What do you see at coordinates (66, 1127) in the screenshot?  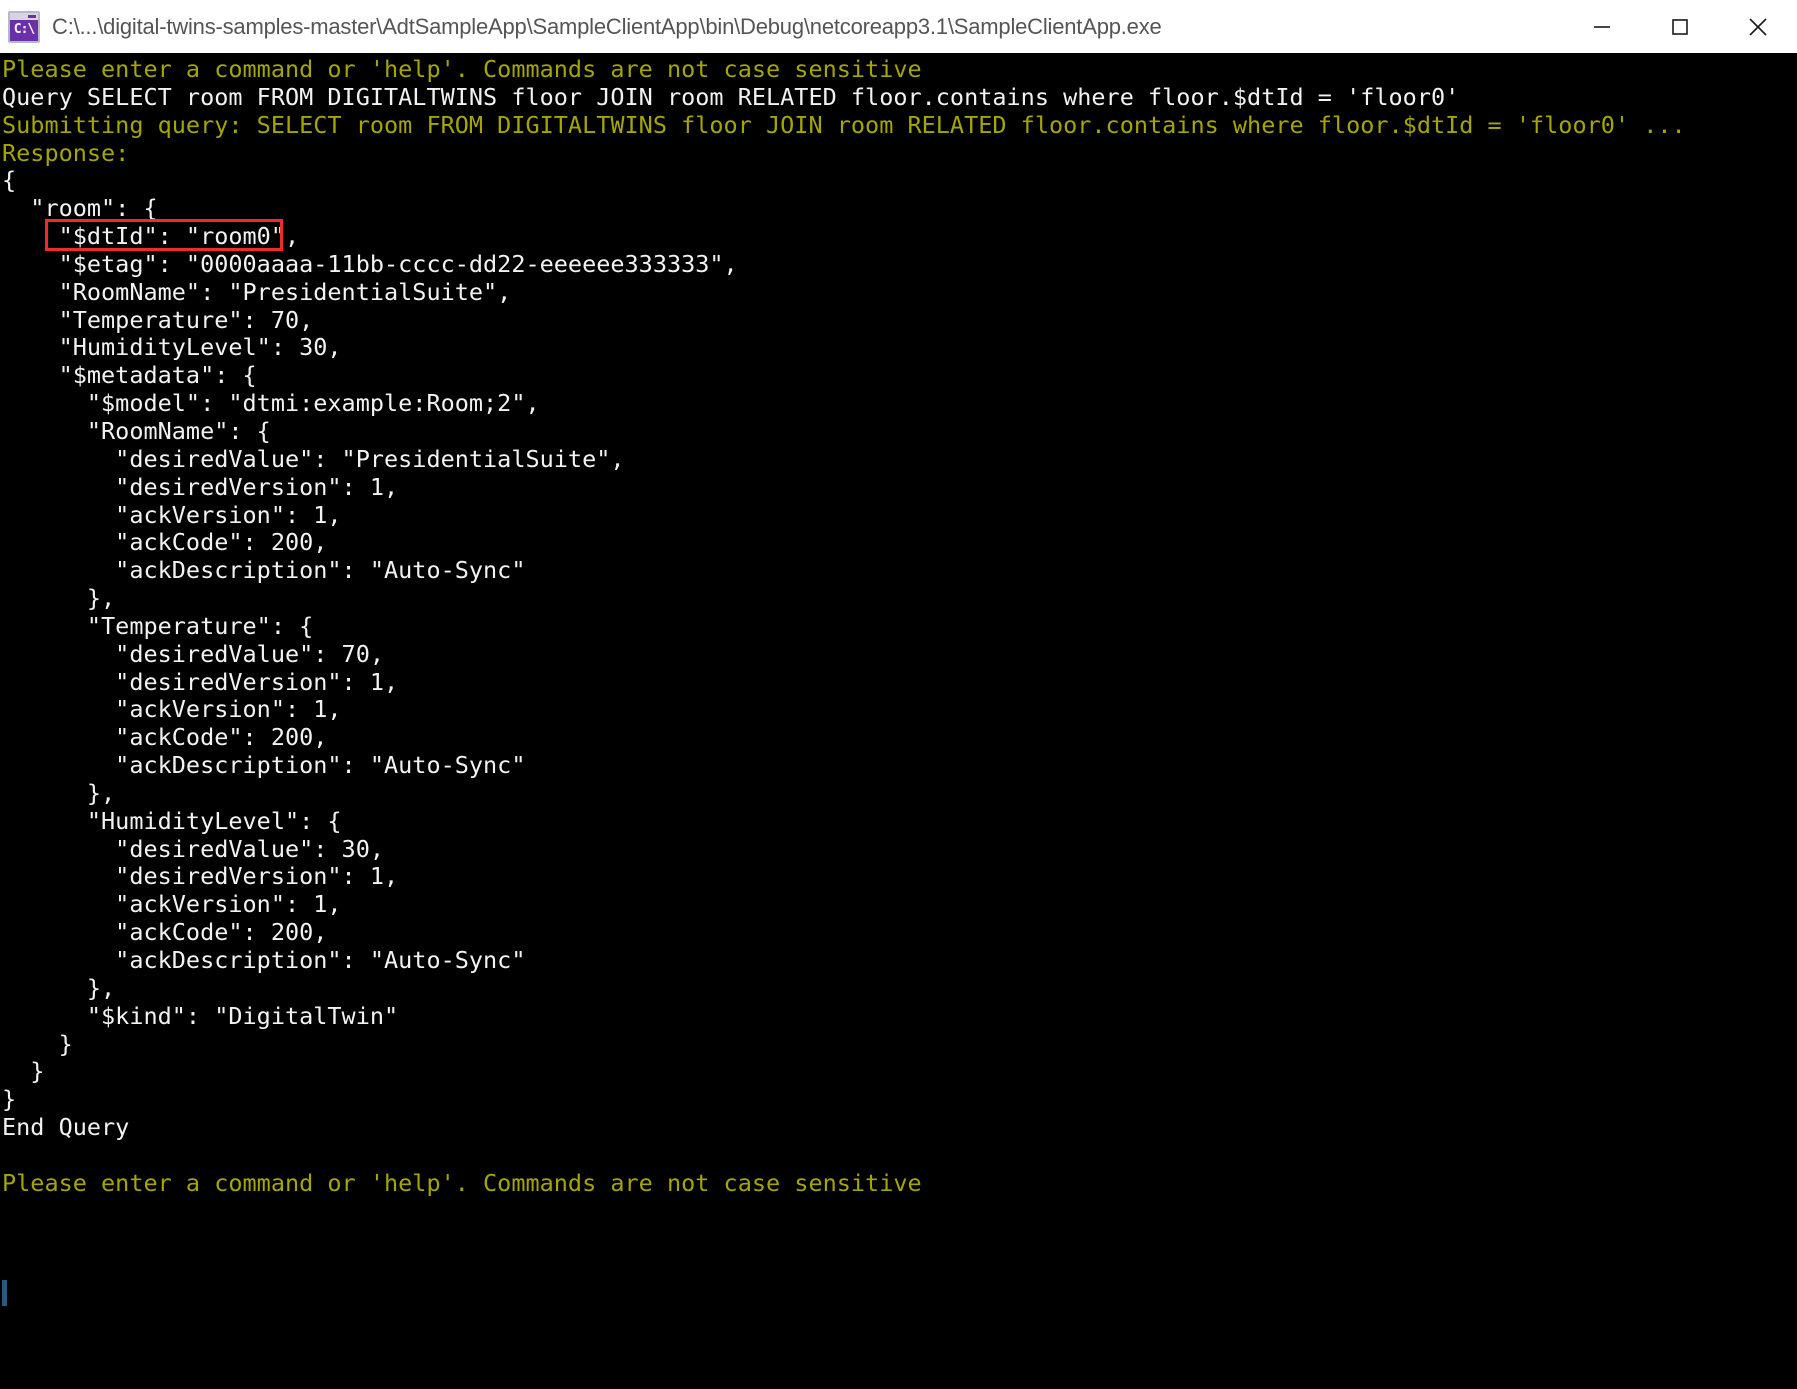 I see `console-line: End Query` at bounding box center [66, 1127].